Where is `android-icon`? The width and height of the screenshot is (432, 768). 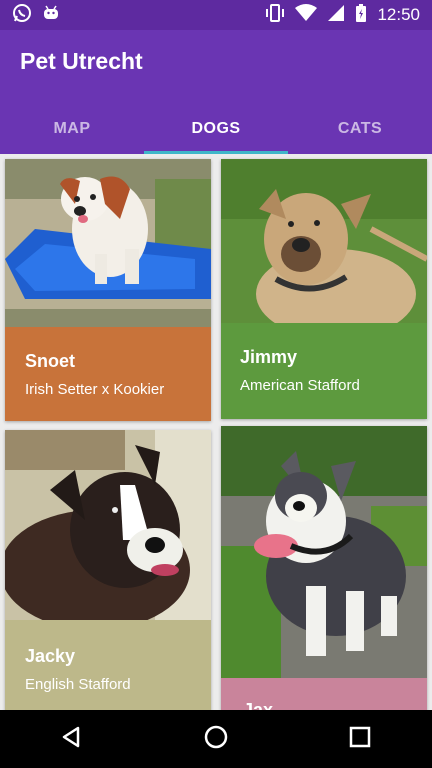
android-icon is located at coordinates (51, 15).